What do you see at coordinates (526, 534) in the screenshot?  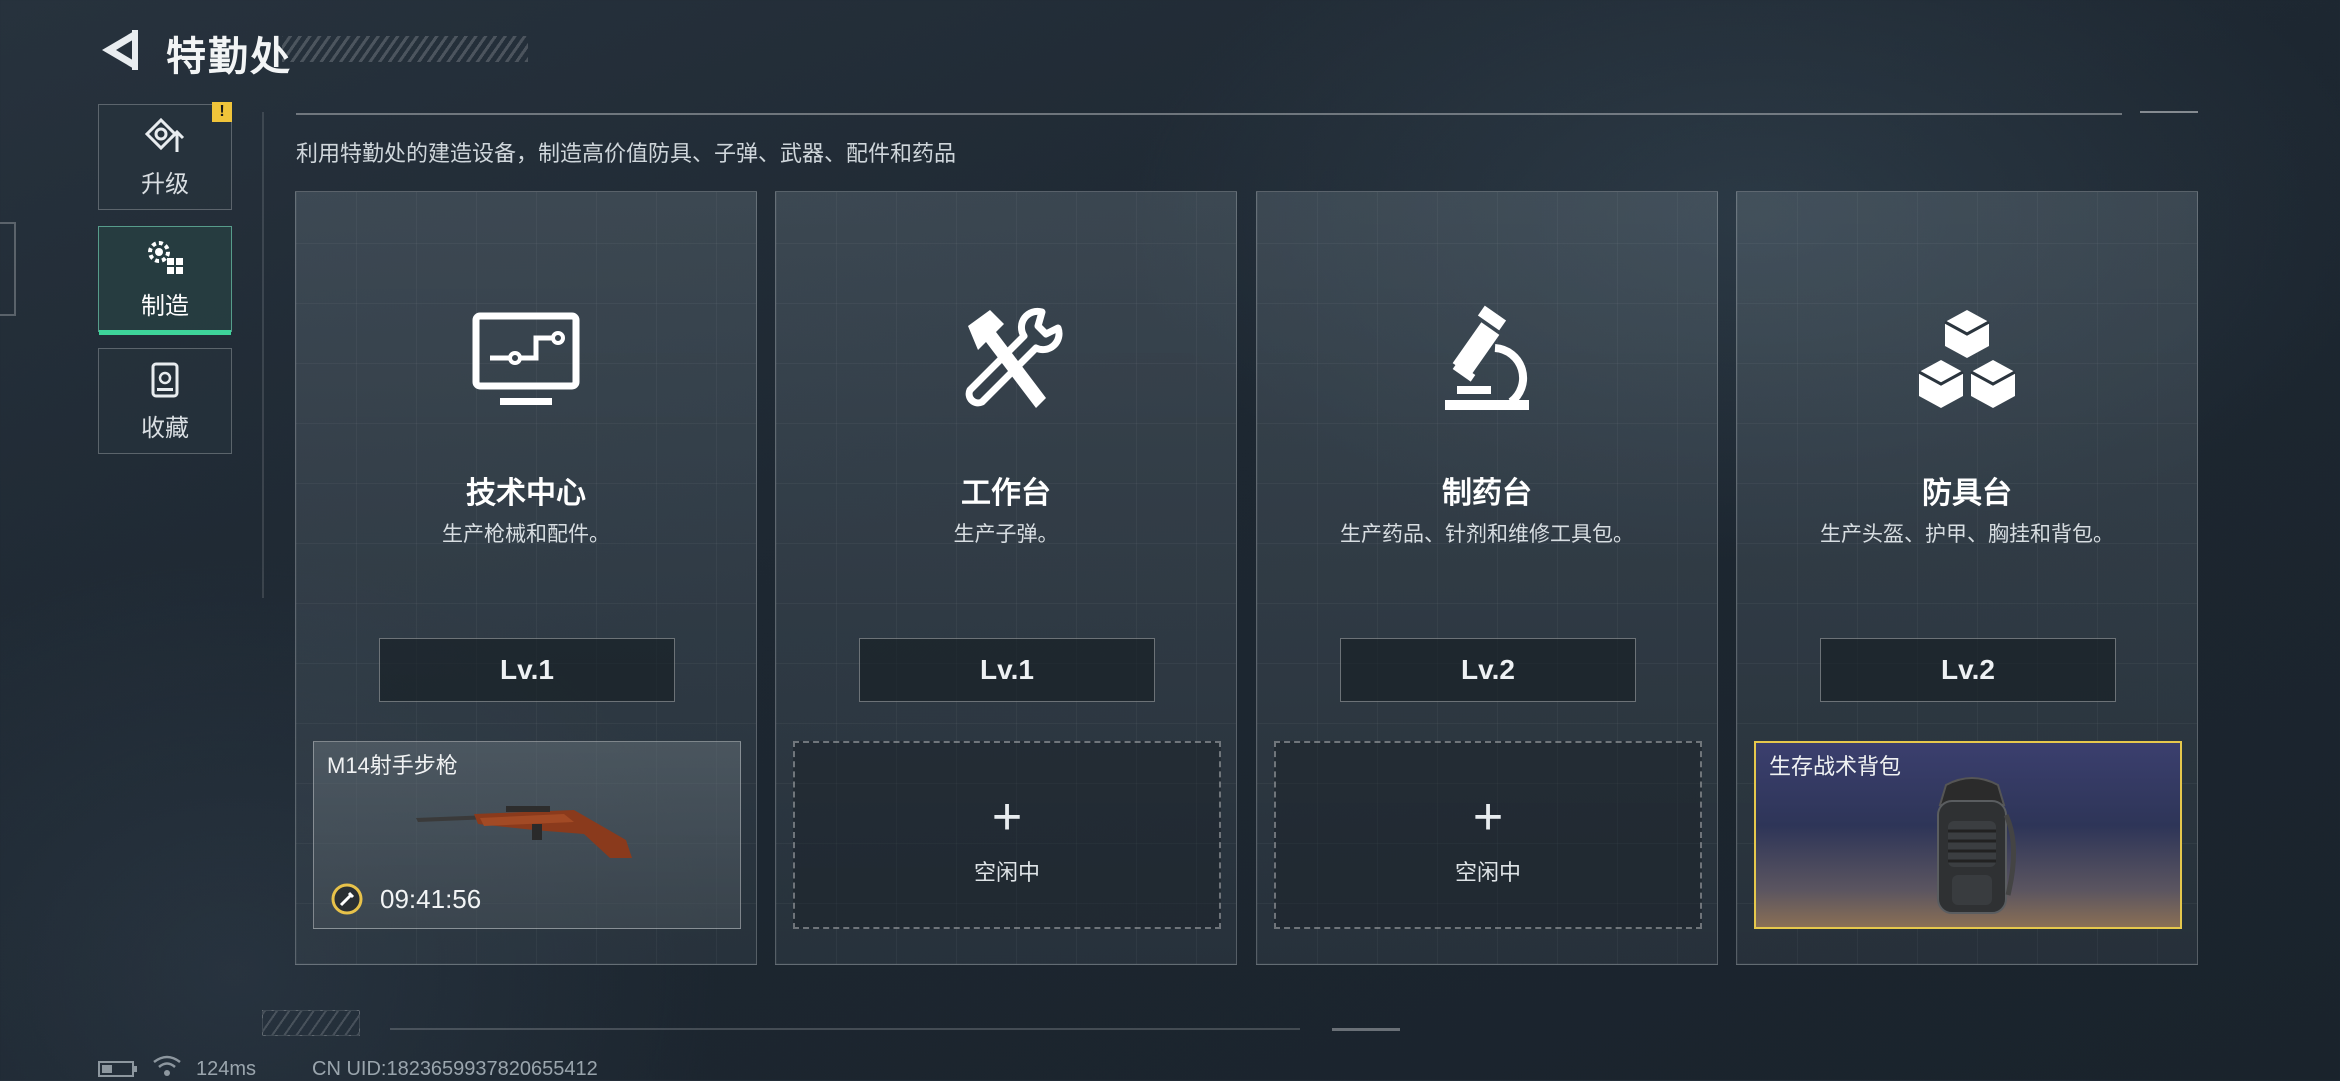 I see `station-description: 生产枪械和配件。` at bounding box center [526, 534].